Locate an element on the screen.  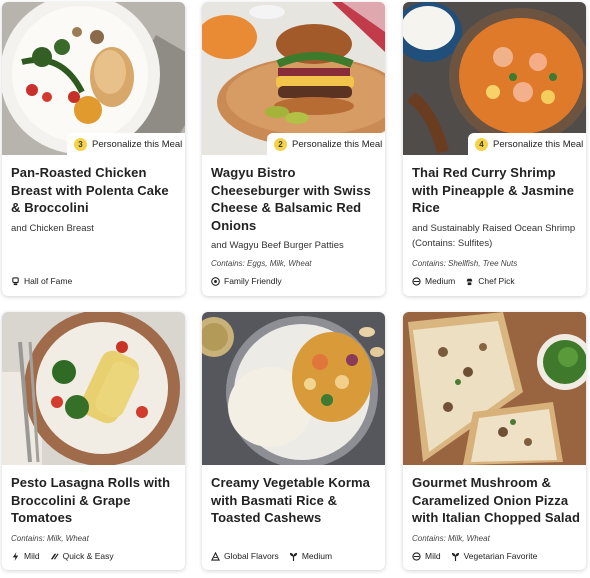
meal-tags: Mild Quick & Easy is located at coordinates (62, 556).